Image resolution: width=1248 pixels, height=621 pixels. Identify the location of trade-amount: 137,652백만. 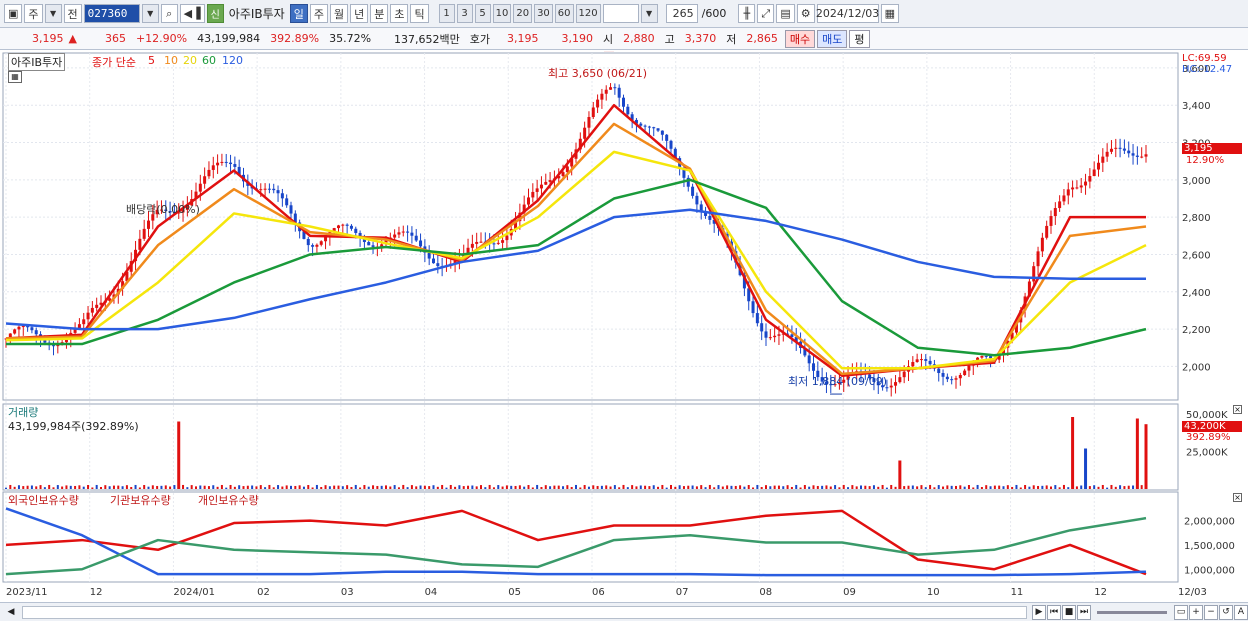
(427, 39).